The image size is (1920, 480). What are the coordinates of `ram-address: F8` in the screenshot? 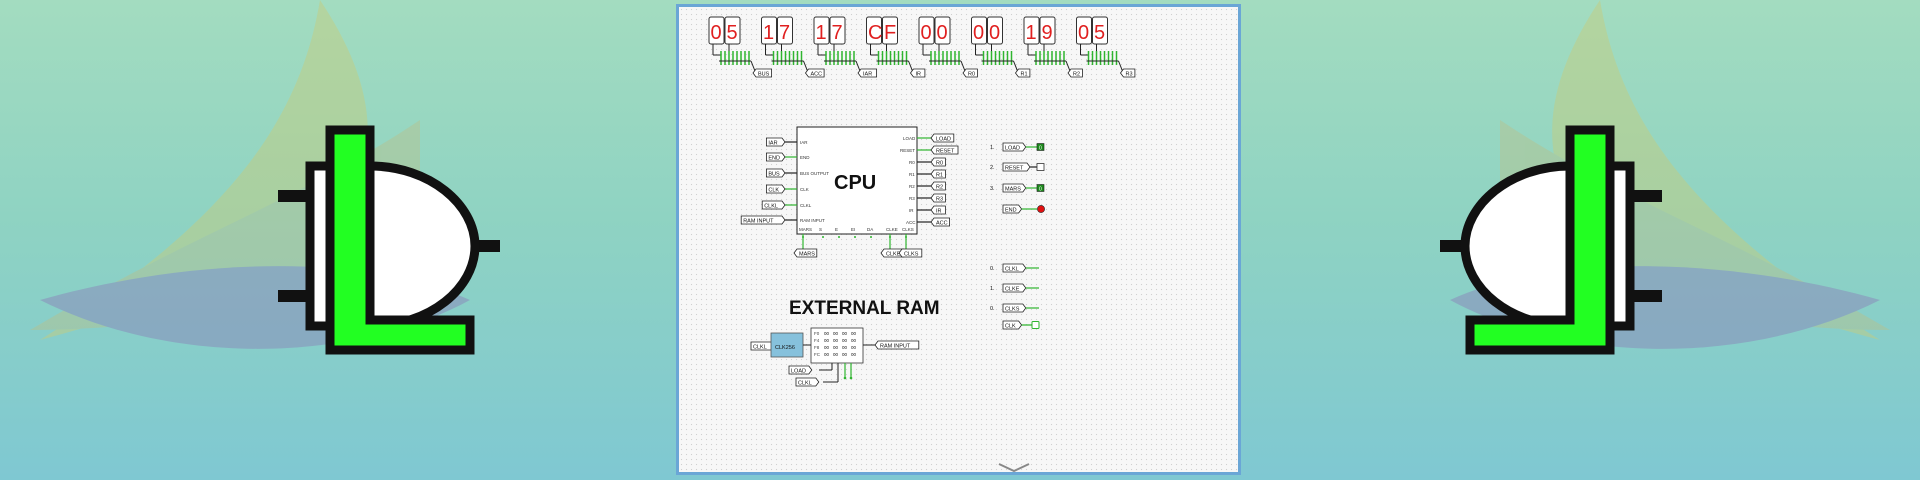 It's located at (817, 347).